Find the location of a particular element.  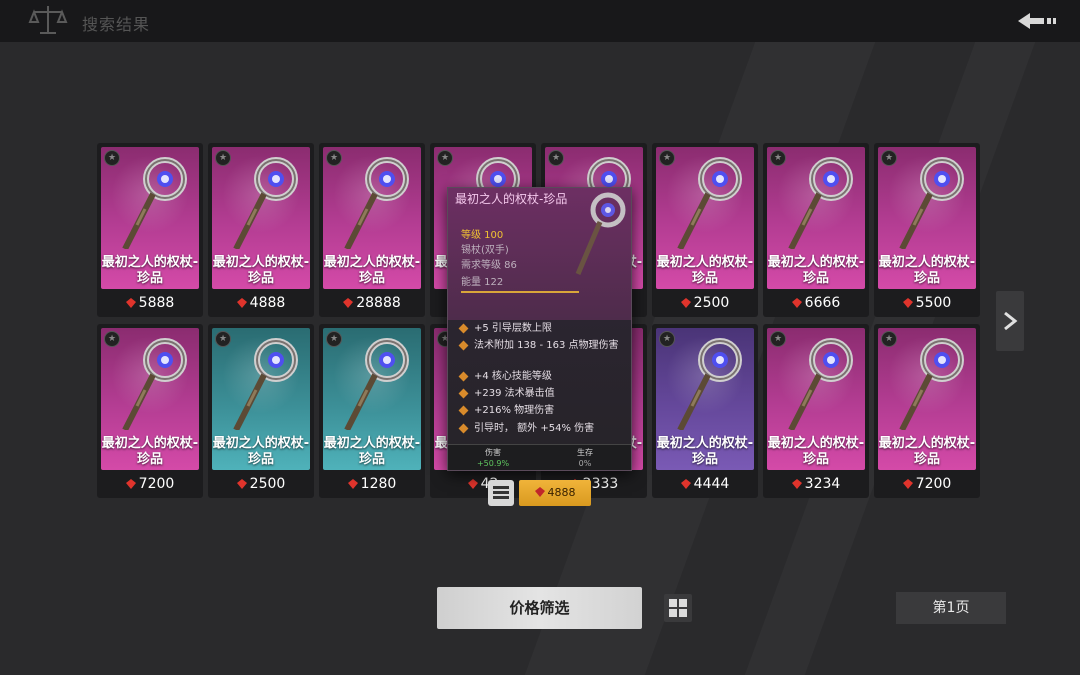

affix-line: +239 法术暴击值 is located at coordinates (543, 394).